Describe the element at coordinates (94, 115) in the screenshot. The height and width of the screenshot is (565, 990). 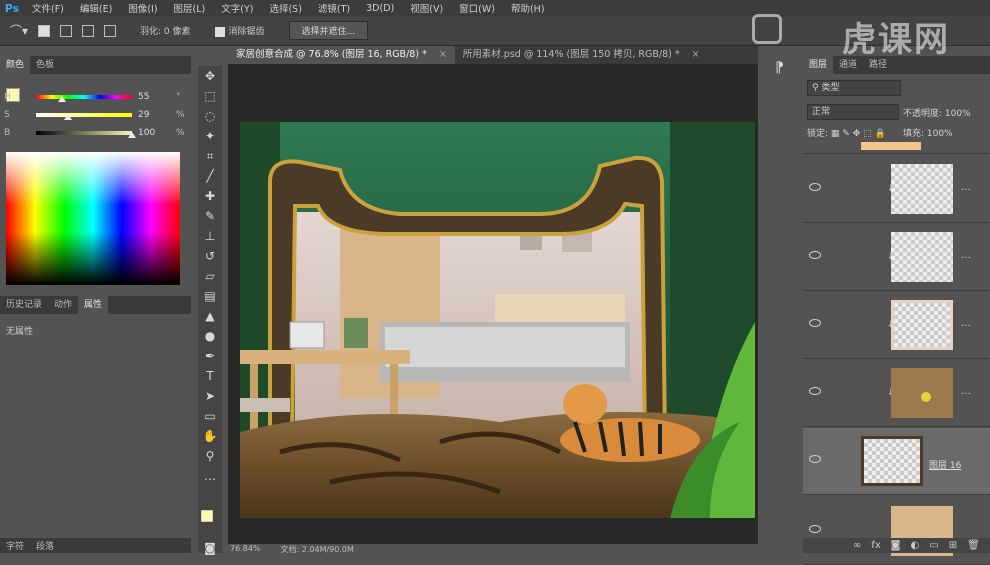
I see `saturation-slider: S 29 %` at that location.